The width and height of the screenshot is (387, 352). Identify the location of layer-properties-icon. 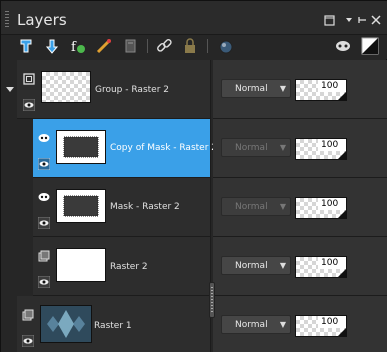
(104, 46).